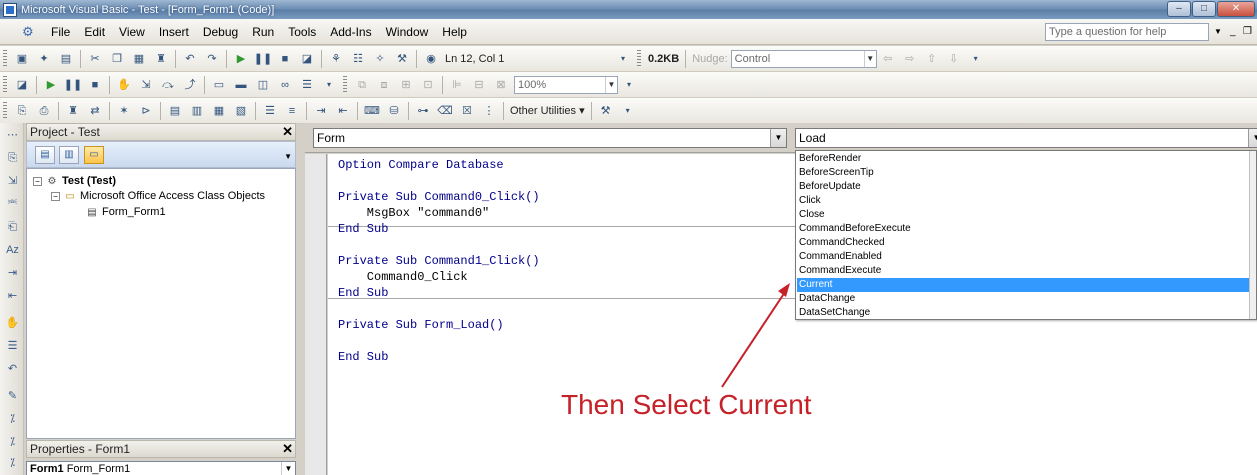 This screenshot has height=475, width=1257. Describe the element at coordinates (174, 32) in the screenshot. I see `menu-insert: Insert` at that location.